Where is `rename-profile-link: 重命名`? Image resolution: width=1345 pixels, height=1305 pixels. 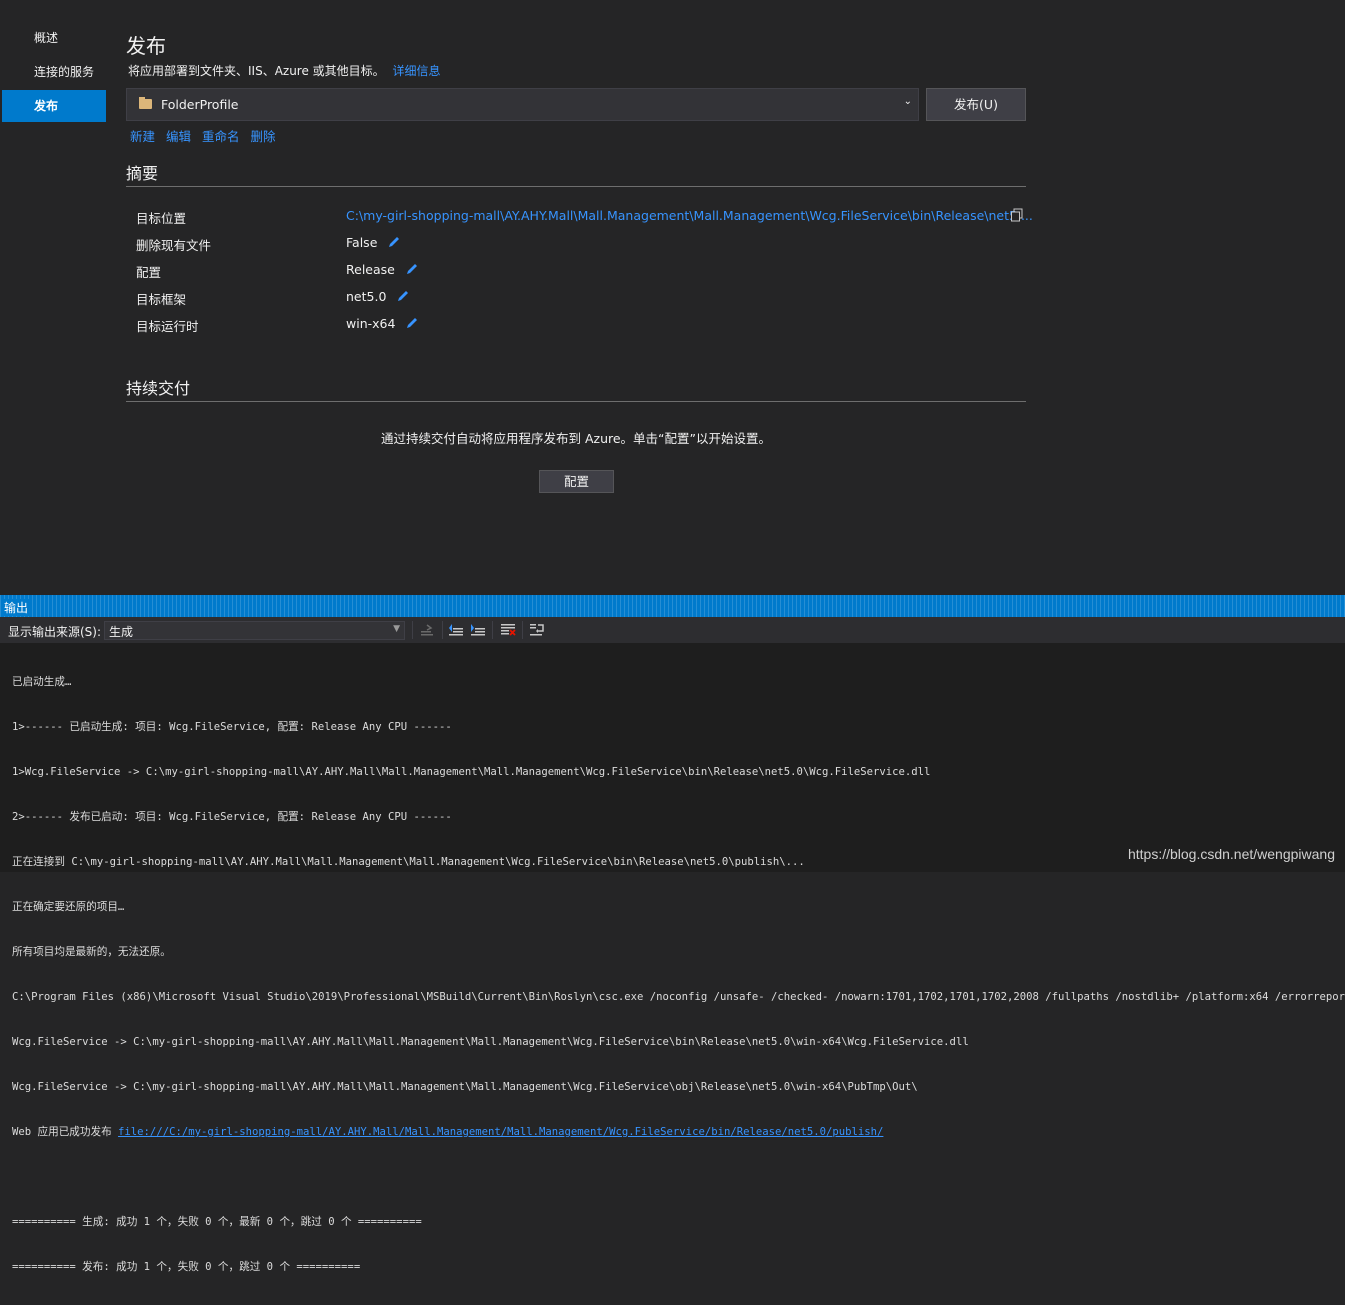
rename-profile-link: 重命名 is located at coordinates (221, 136).